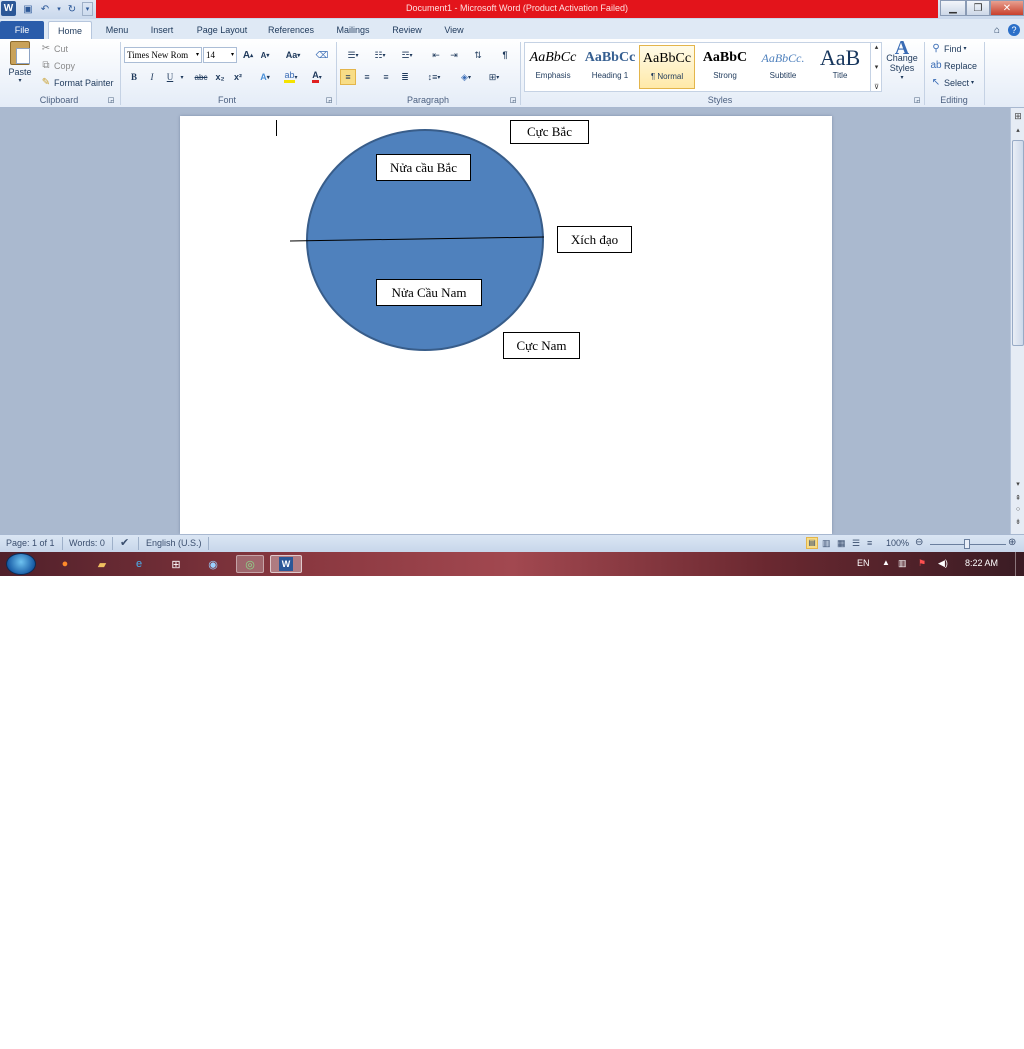 The width and height of the screenshot is (1024, 1049). Describe the element at coordinates (407, 55) in the screenshot. I see `multilevel-list-button: ☲ ▾` at that location.